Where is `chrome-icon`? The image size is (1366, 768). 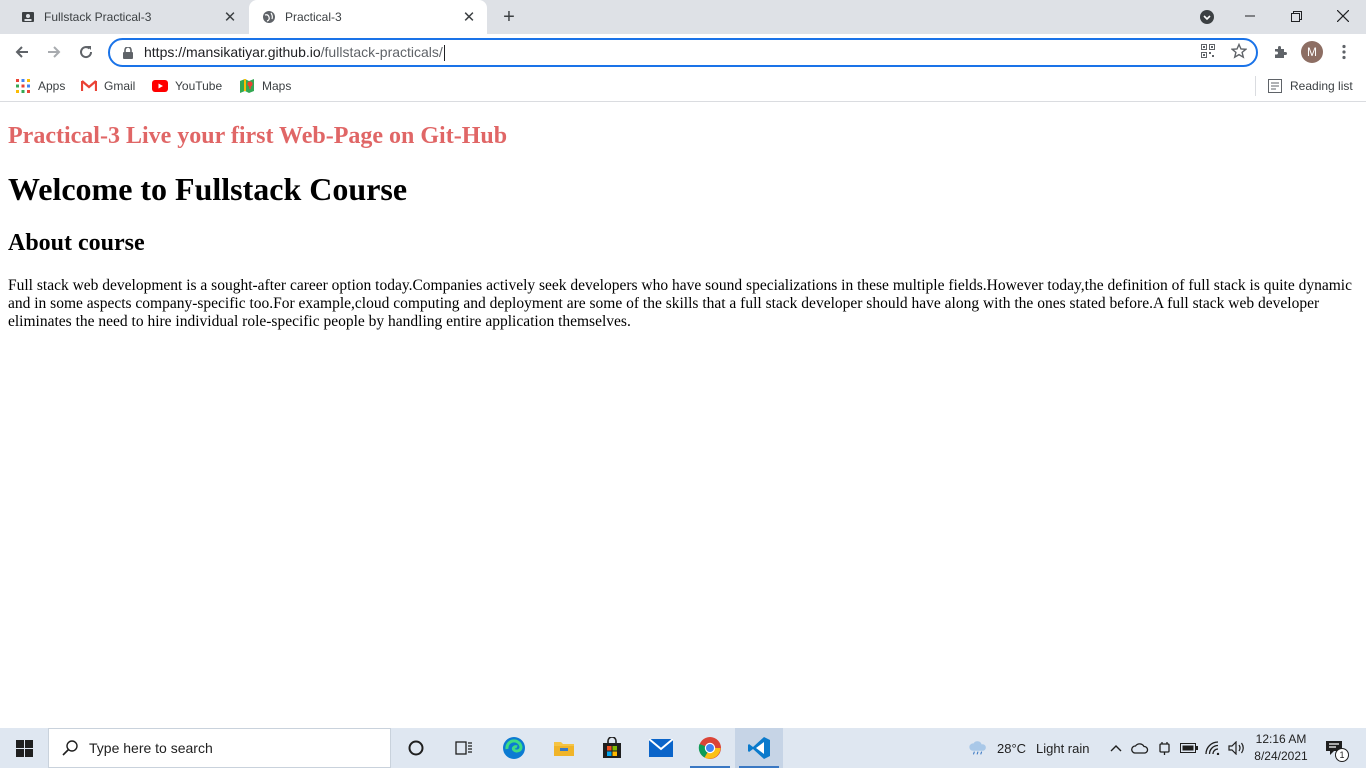 chrome-icon is located at coordinates (709, 748).